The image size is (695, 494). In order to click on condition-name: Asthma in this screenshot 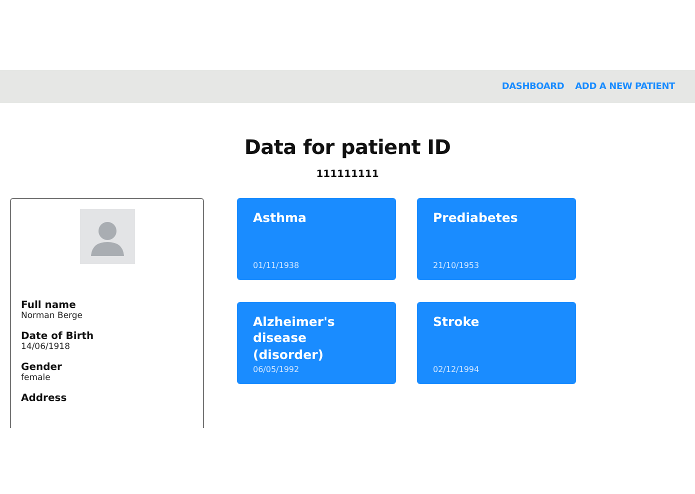, I will do `click(280, 218)`.